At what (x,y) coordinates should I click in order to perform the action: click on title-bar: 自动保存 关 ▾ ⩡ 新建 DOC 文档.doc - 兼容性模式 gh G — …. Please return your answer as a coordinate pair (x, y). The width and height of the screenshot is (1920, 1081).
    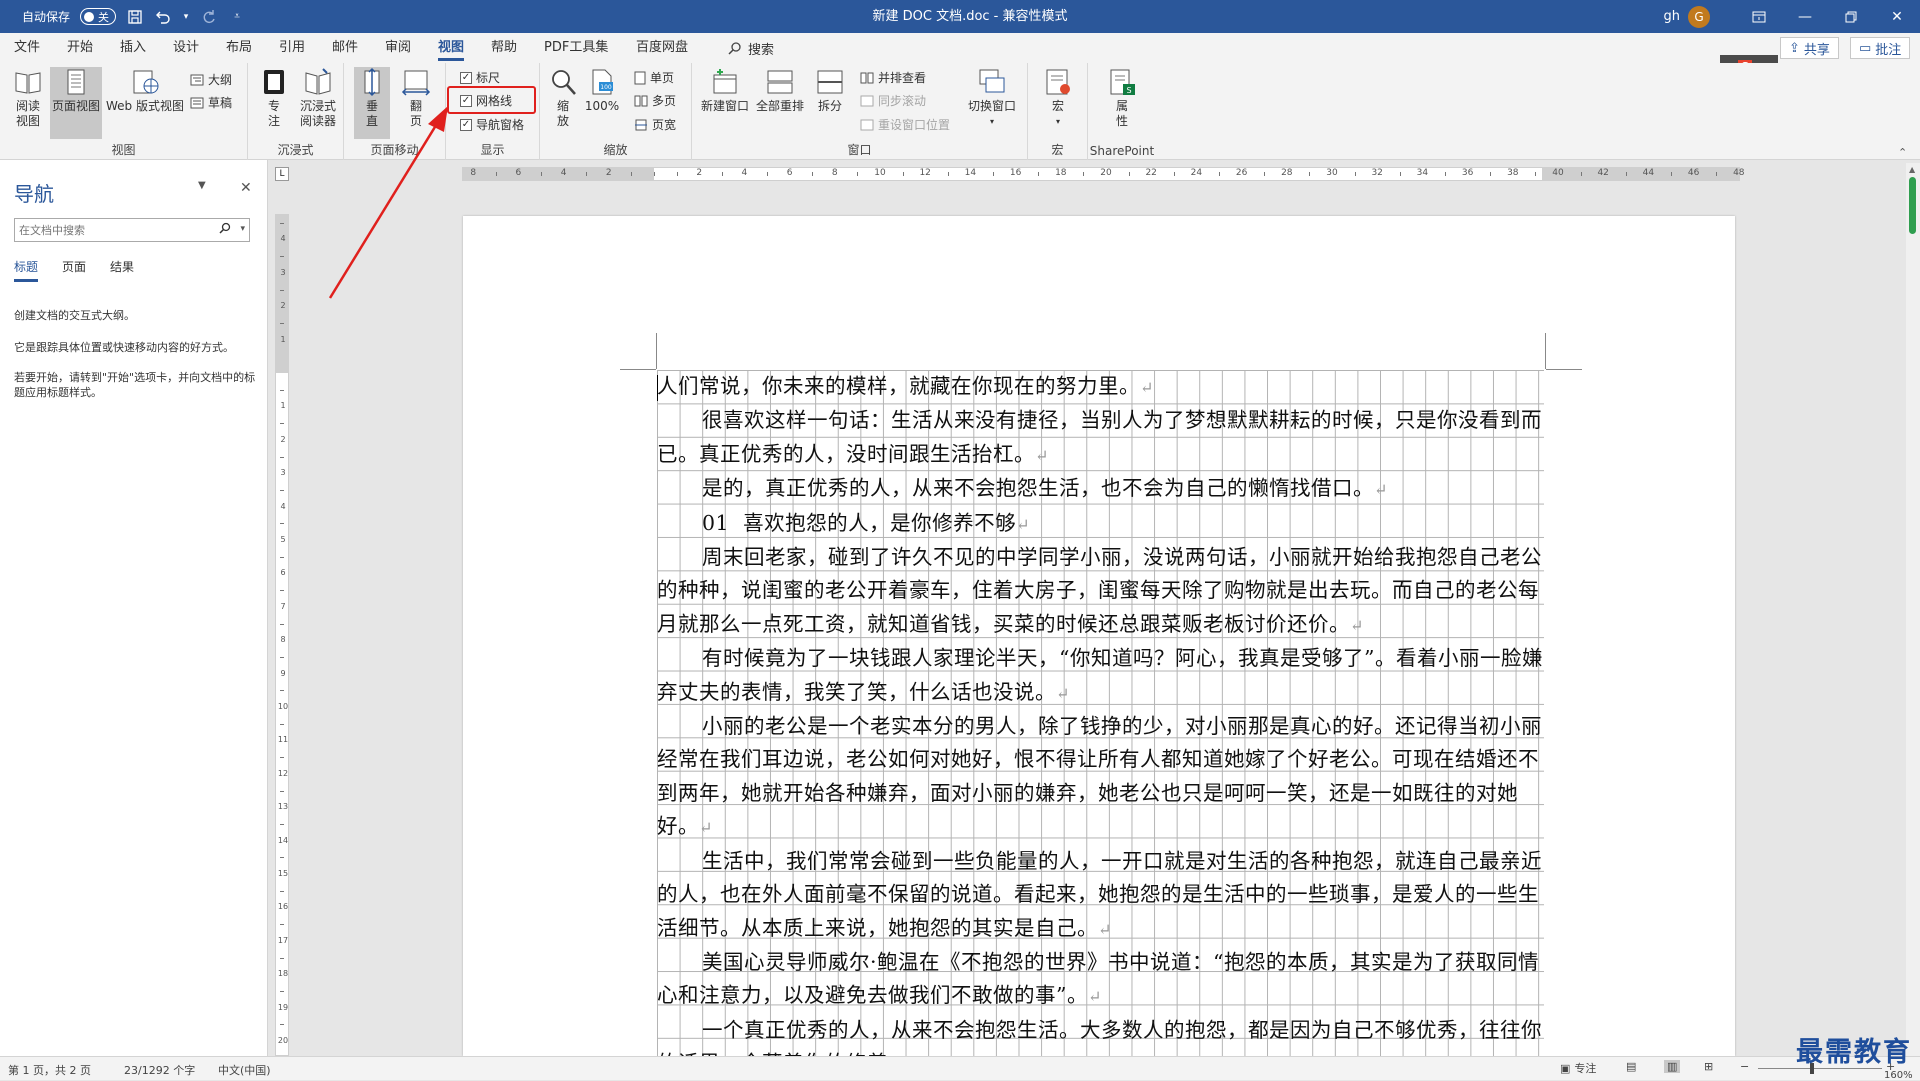
    Looking at the image, I should click on (960, 16).